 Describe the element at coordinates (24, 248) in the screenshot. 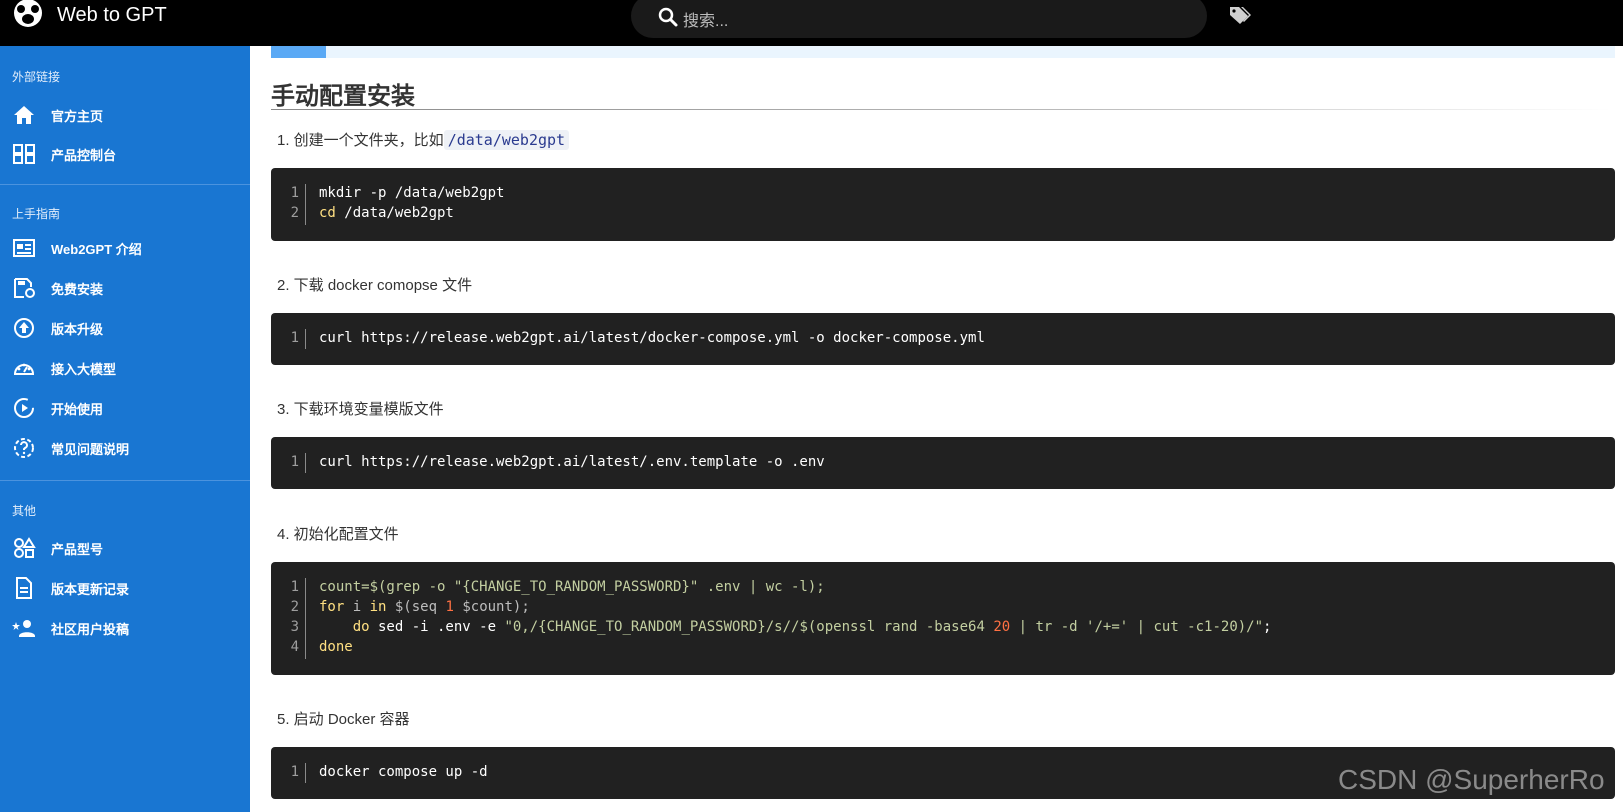

I see `newspaper-icon` at that location.